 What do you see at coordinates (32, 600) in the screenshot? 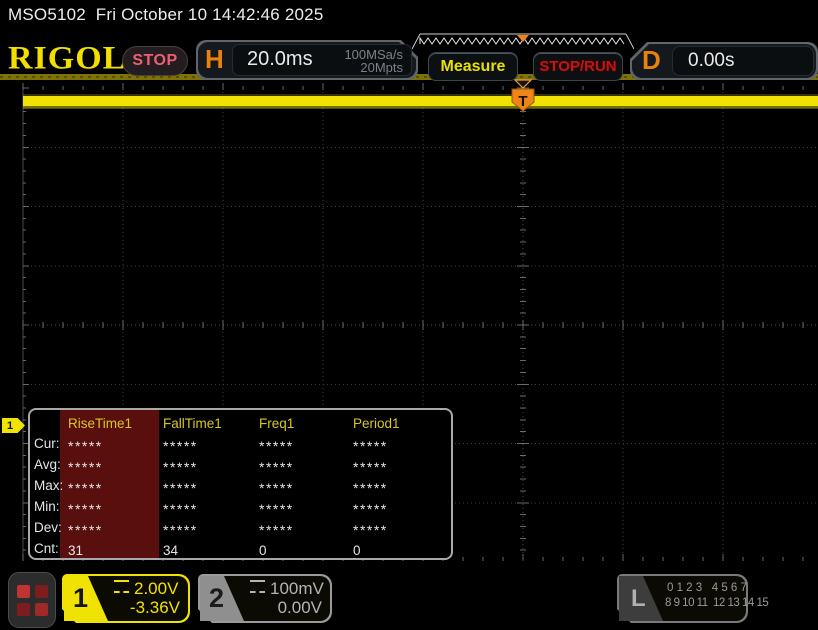
I see `menu-grid-button` at bounding box center [32, 600].